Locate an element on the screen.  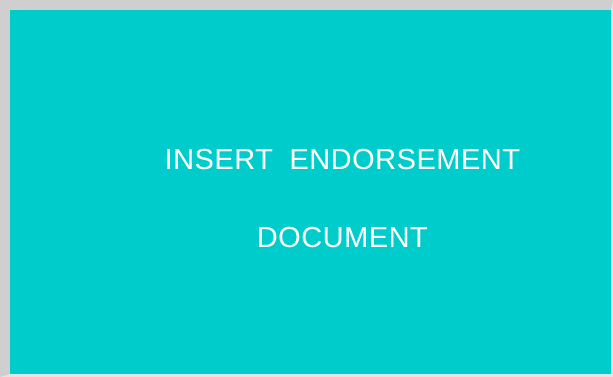
prompt-message-line-1: INSERT ENDORSEMENT is located at coordinates (342, 160).